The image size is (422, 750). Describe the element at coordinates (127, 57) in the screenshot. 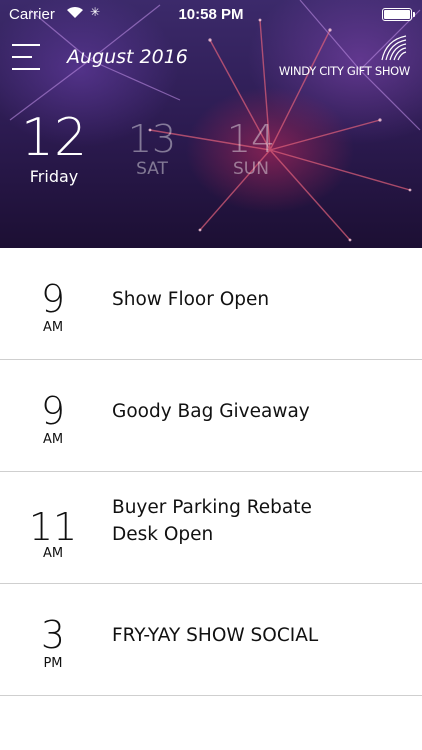

I see `month-label: August 2016` at that location.